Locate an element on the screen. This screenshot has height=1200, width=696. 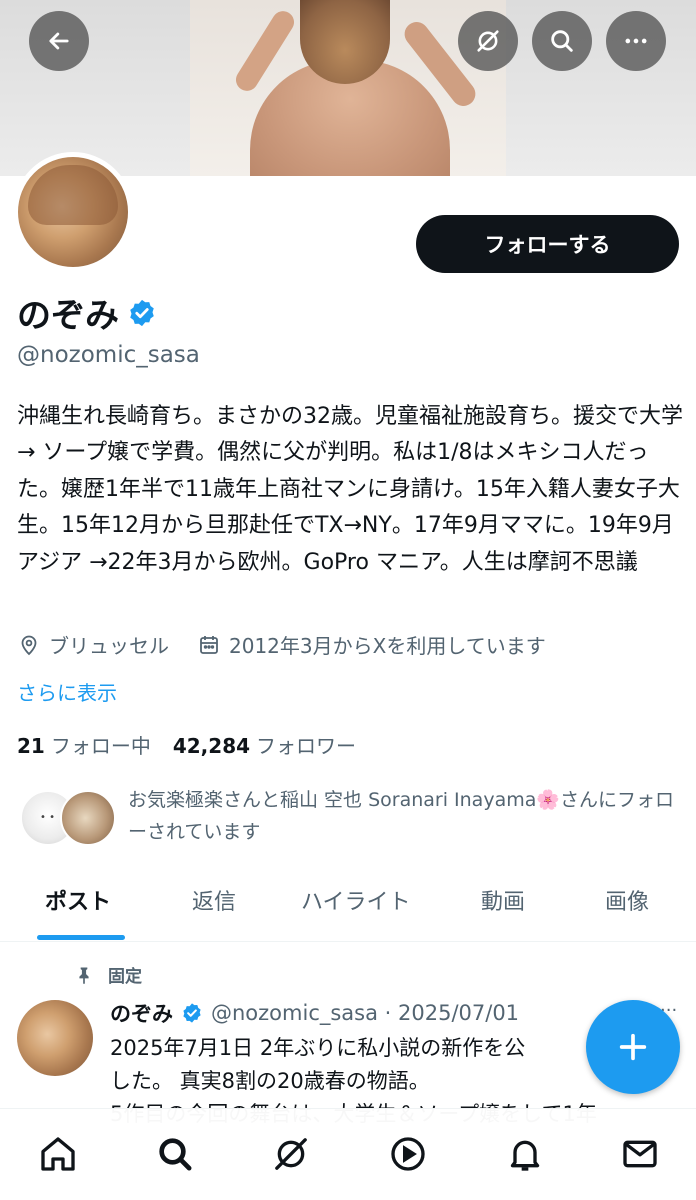
pinned-indicator: 固定 is located at coordinates (108, 974).